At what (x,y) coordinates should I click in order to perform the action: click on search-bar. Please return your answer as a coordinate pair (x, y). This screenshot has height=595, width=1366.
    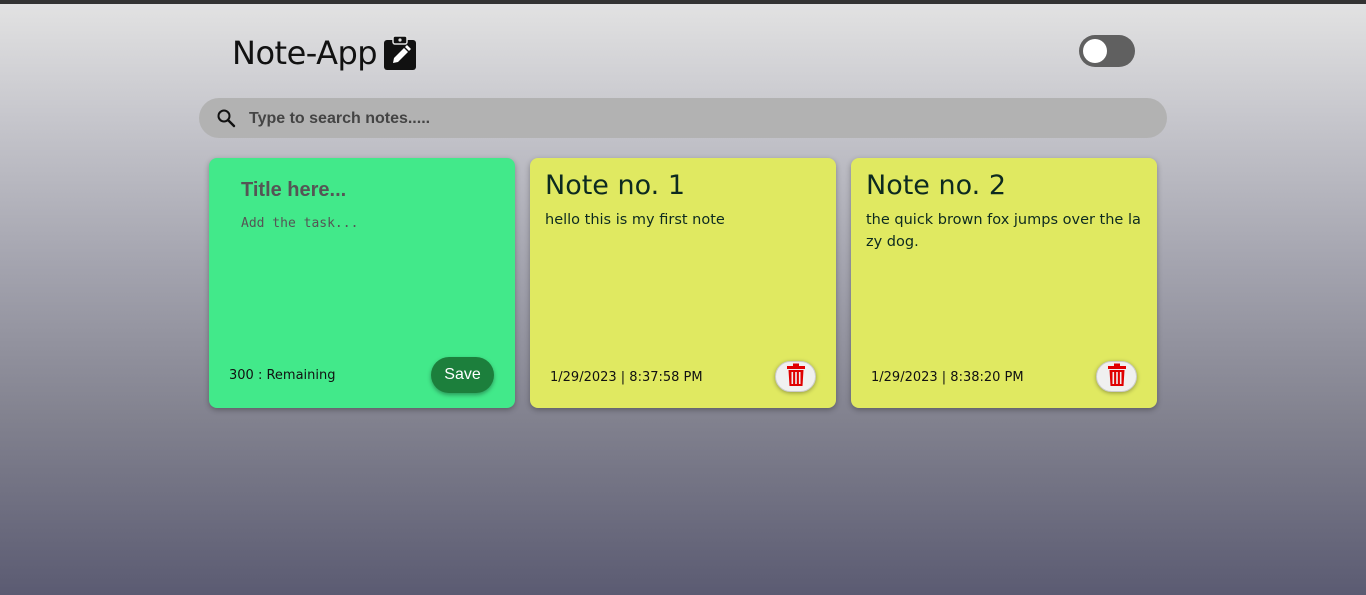
    Looking at the image, I should click on (683, 118).